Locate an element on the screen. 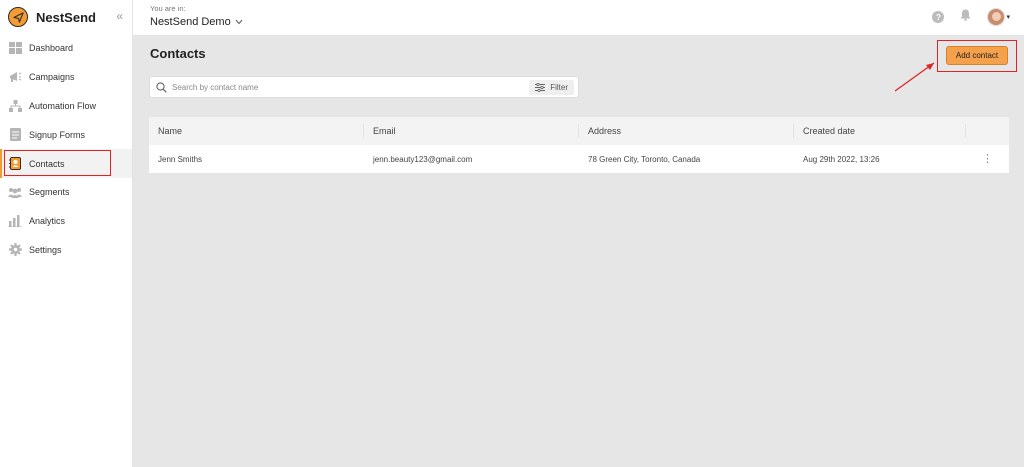 The width and height of the screenshot is (1024, 467). sidebar-item-dashboard: Dashboard is located at coordinates (66, 48).